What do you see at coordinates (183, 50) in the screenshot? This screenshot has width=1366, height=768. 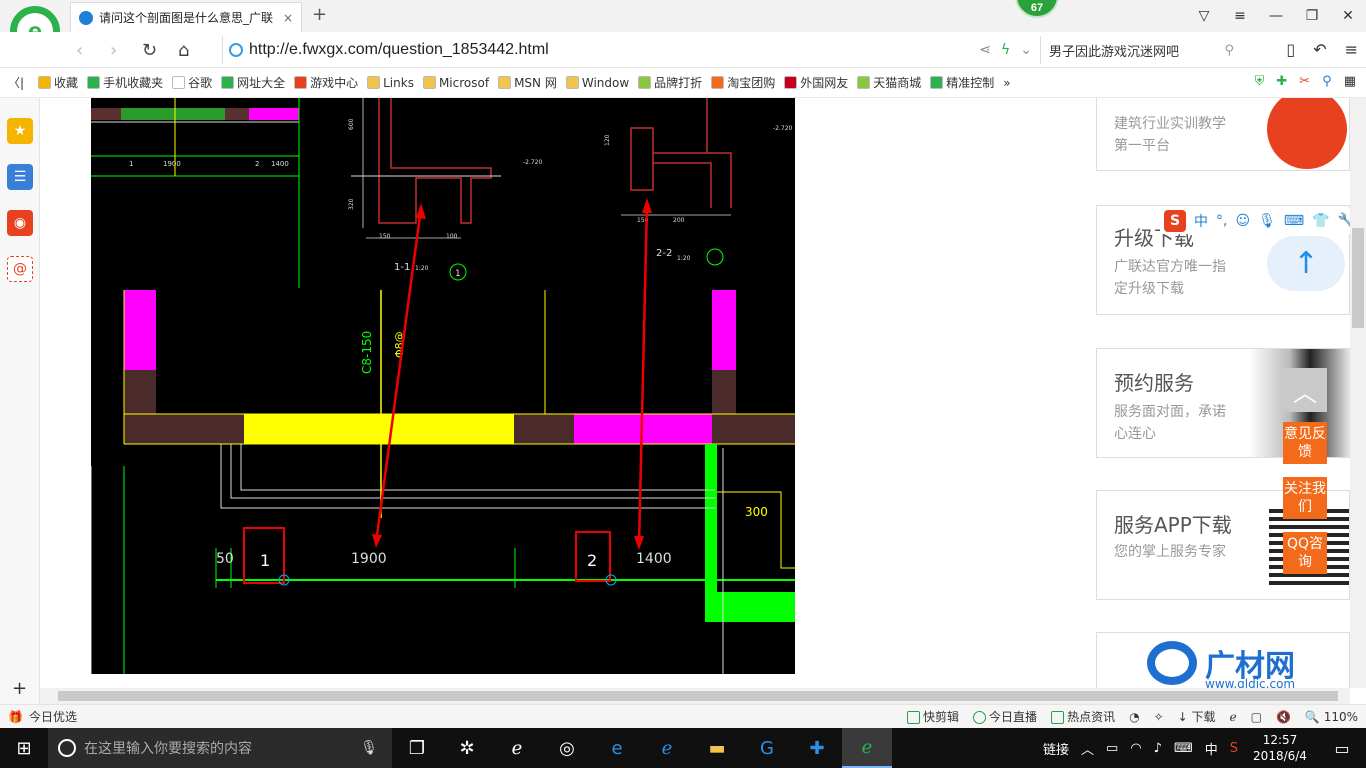 I see `home-icon: ⌂` at bounding box center [183, 50].